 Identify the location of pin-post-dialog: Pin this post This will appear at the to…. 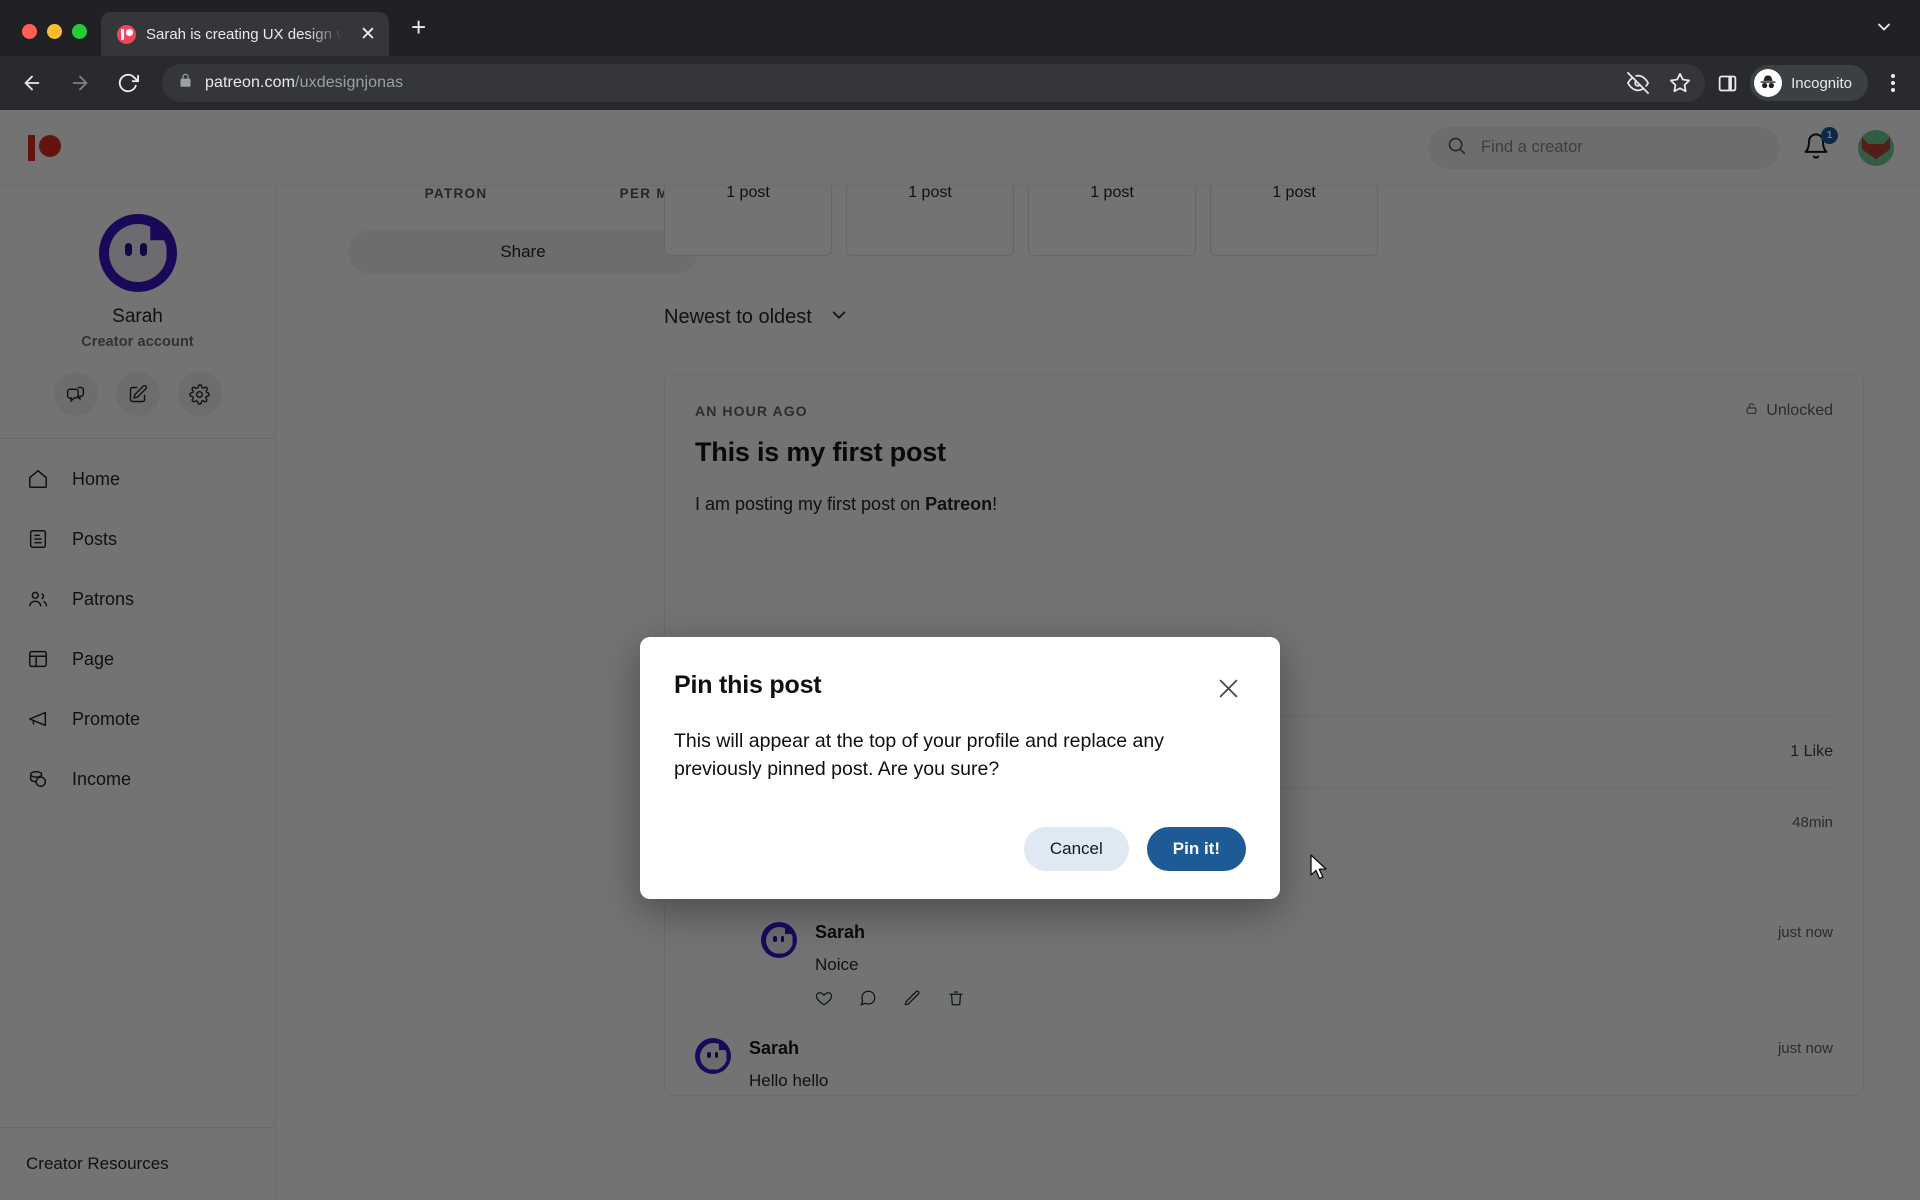
(960, 768).